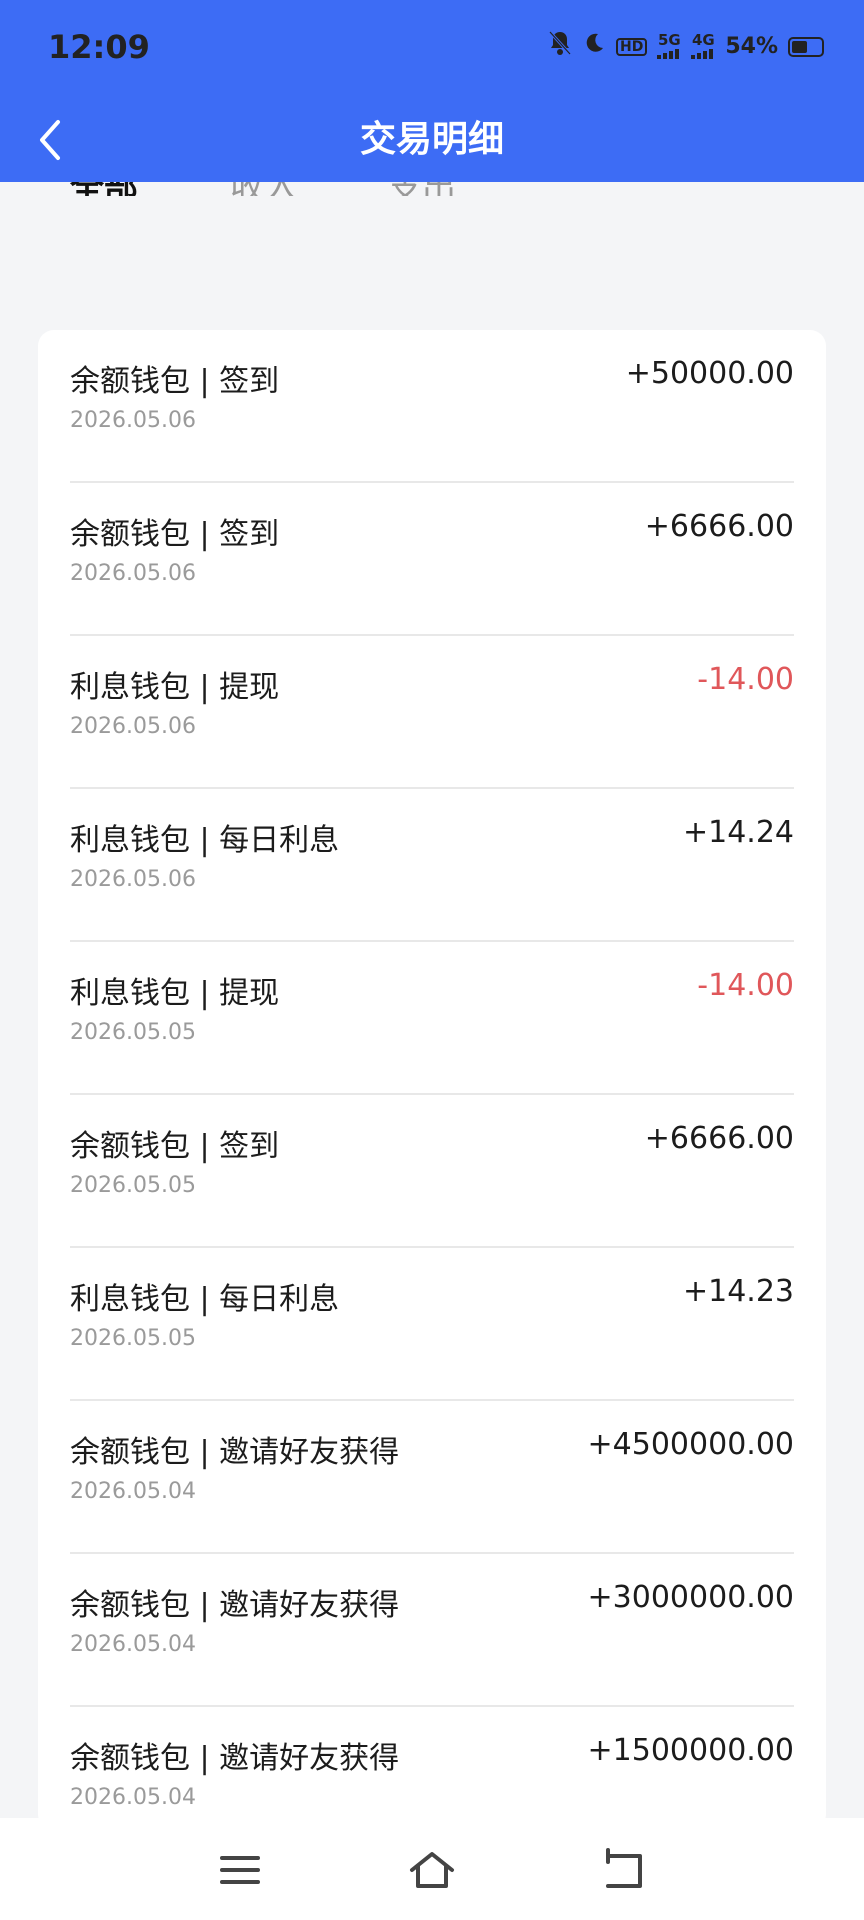 This screenshot has width=864, height=1920. Describe the element at coordinates (560, 46) in the screenshot. I see `mute-bell-icon` at that location.